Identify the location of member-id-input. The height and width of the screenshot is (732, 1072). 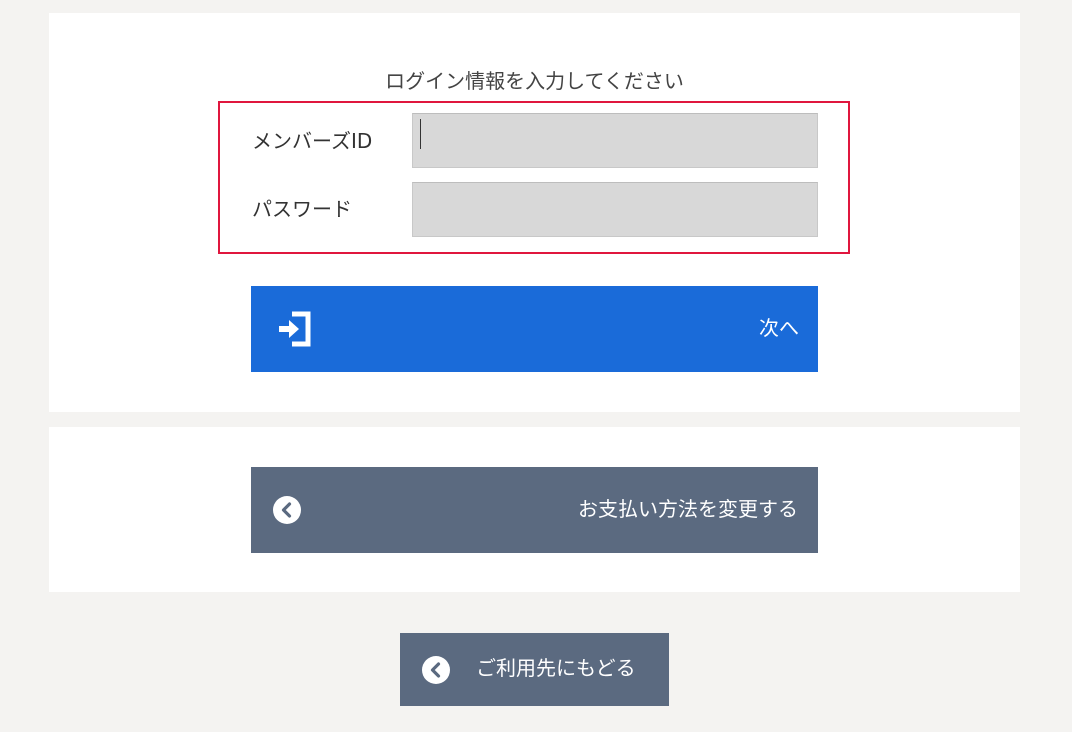
(615, 140).